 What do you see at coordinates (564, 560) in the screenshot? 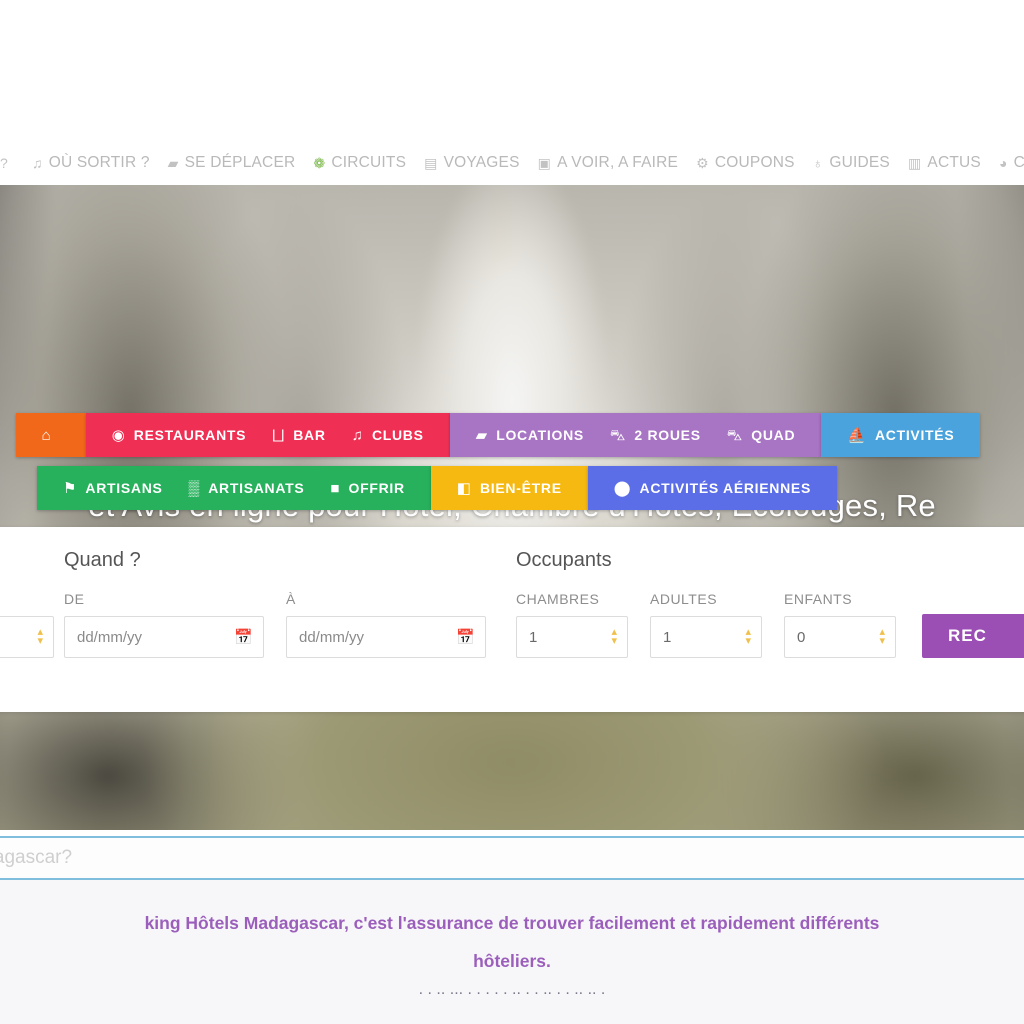
I see `occupants-heading: Occupants` at bounding box center [564, 560].